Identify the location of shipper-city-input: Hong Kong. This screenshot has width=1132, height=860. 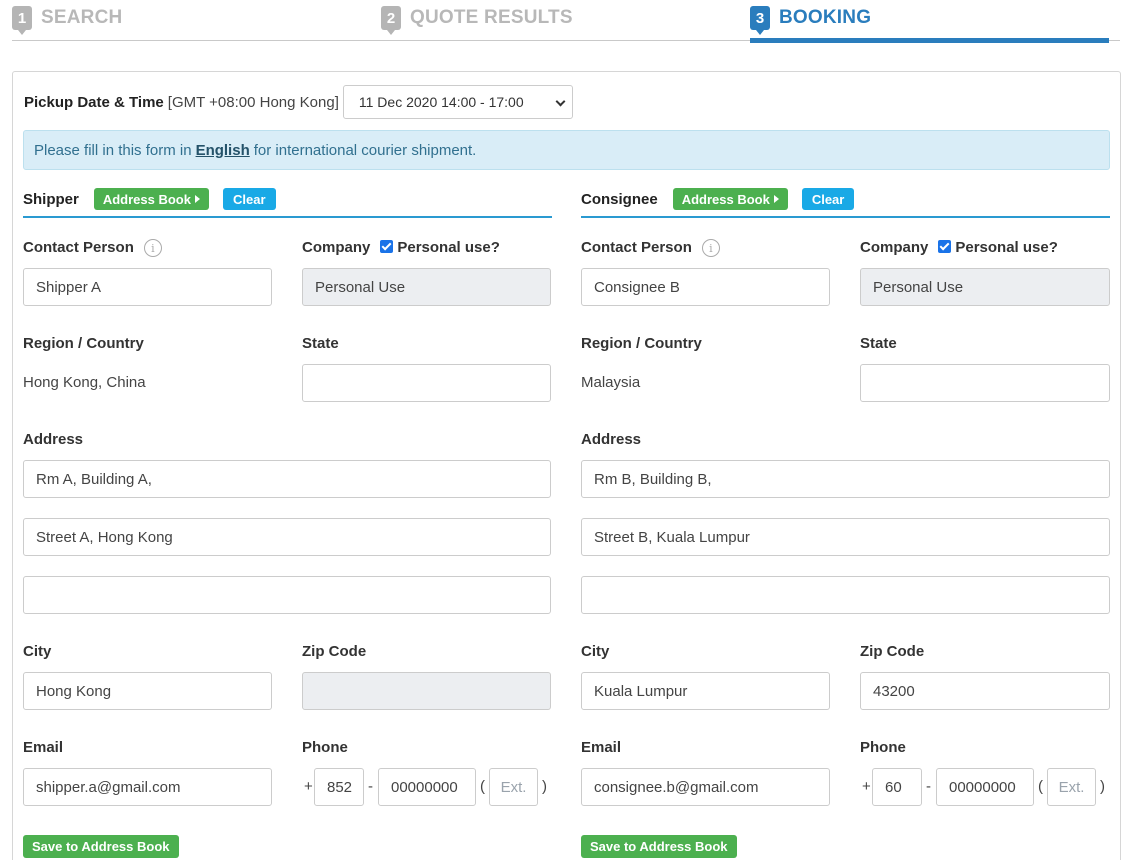
(147, 691).